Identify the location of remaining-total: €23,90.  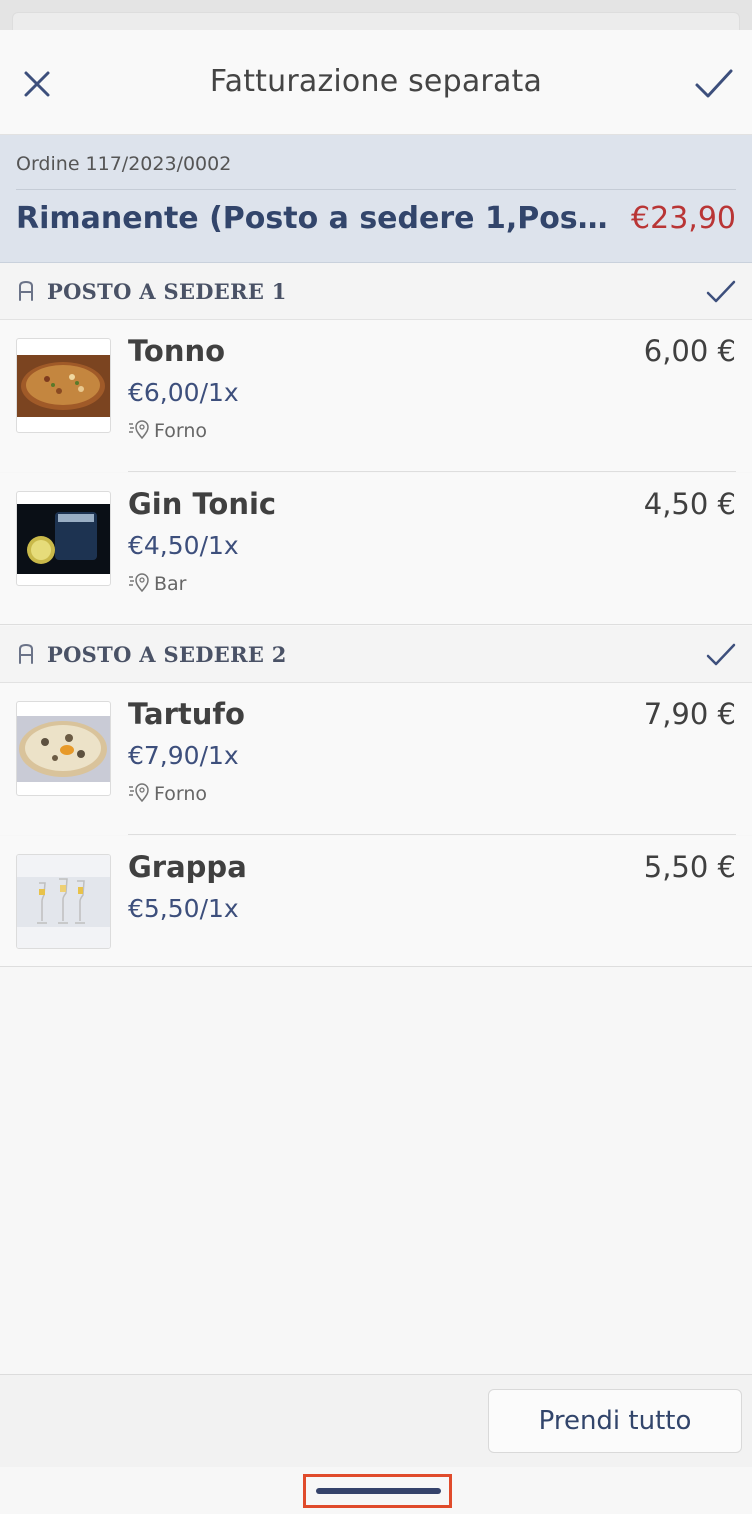
(683, 218).